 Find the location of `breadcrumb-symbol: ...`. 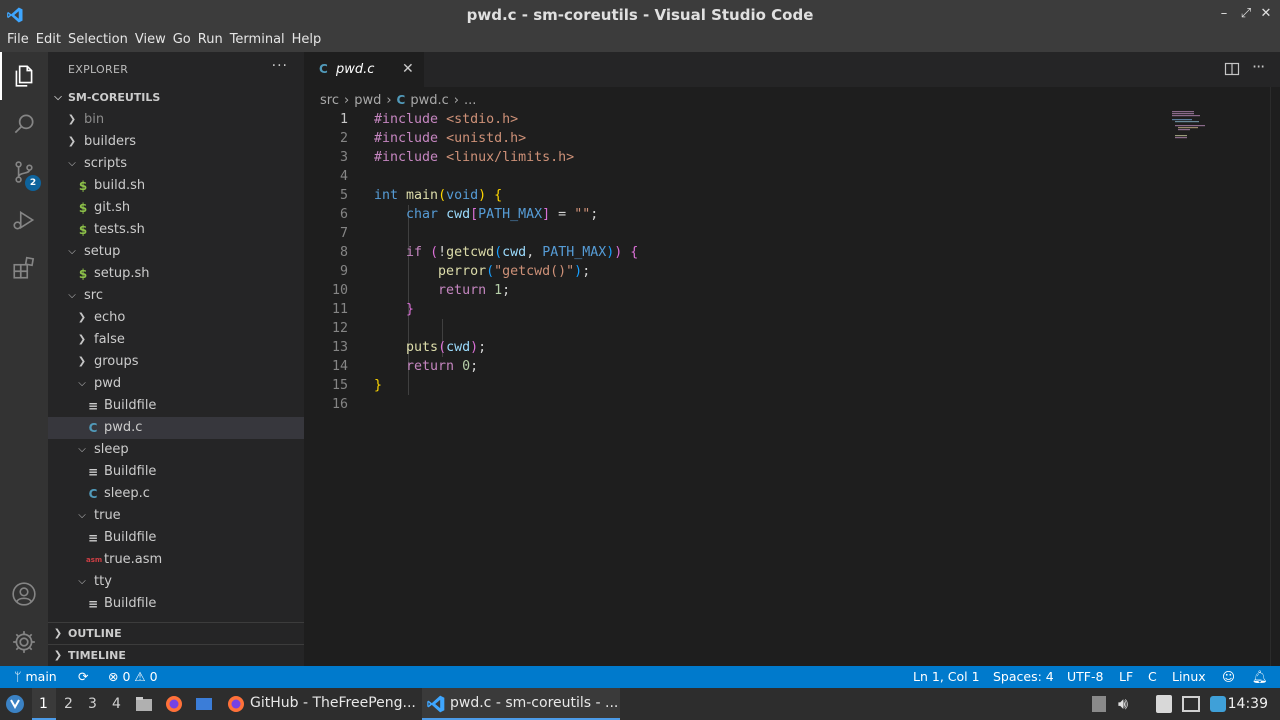

breadcrumb-symbol: ... is located at coordinates (470, 100).